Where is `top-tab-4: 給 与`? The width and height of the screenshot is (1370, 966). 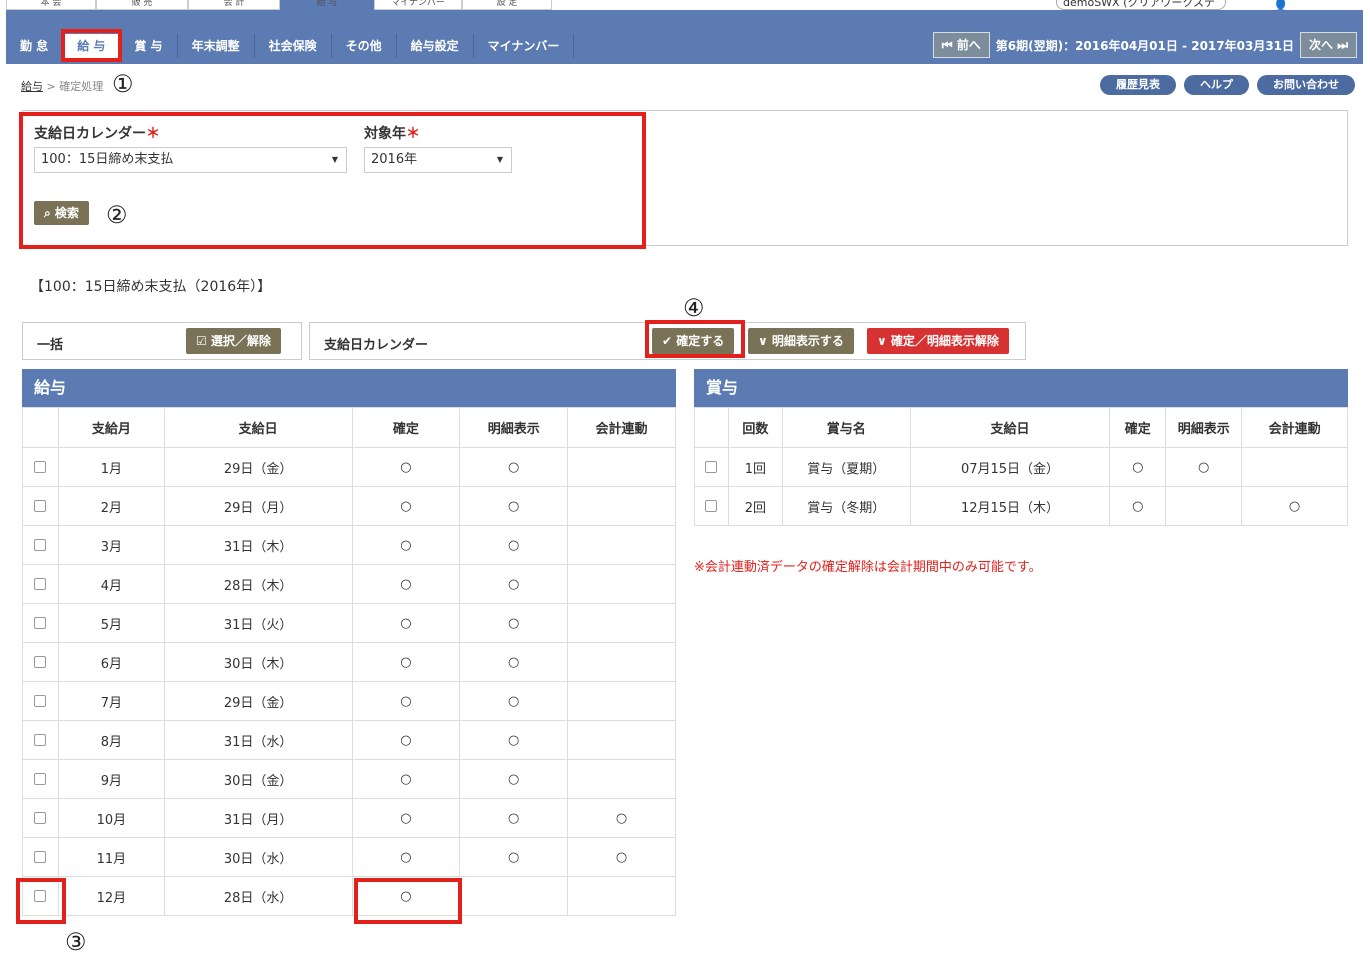
top-tab-4: 給 与 is located at coordinates (327, 5).